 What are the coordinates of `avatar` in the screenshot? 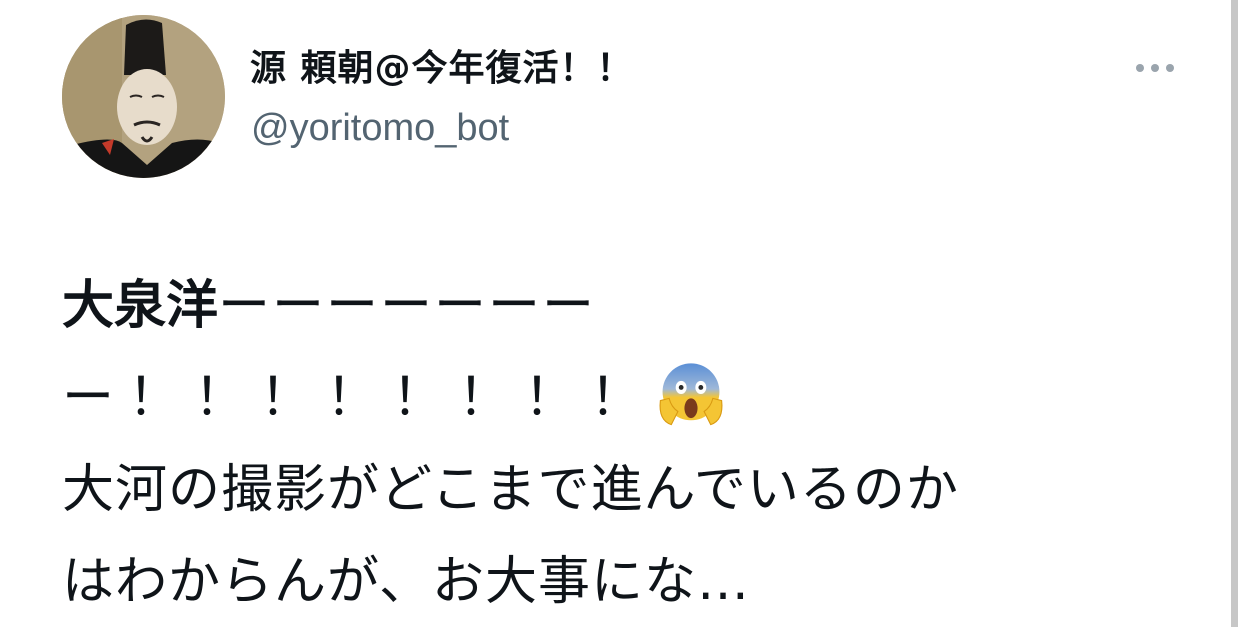 It's located at (143, 96).